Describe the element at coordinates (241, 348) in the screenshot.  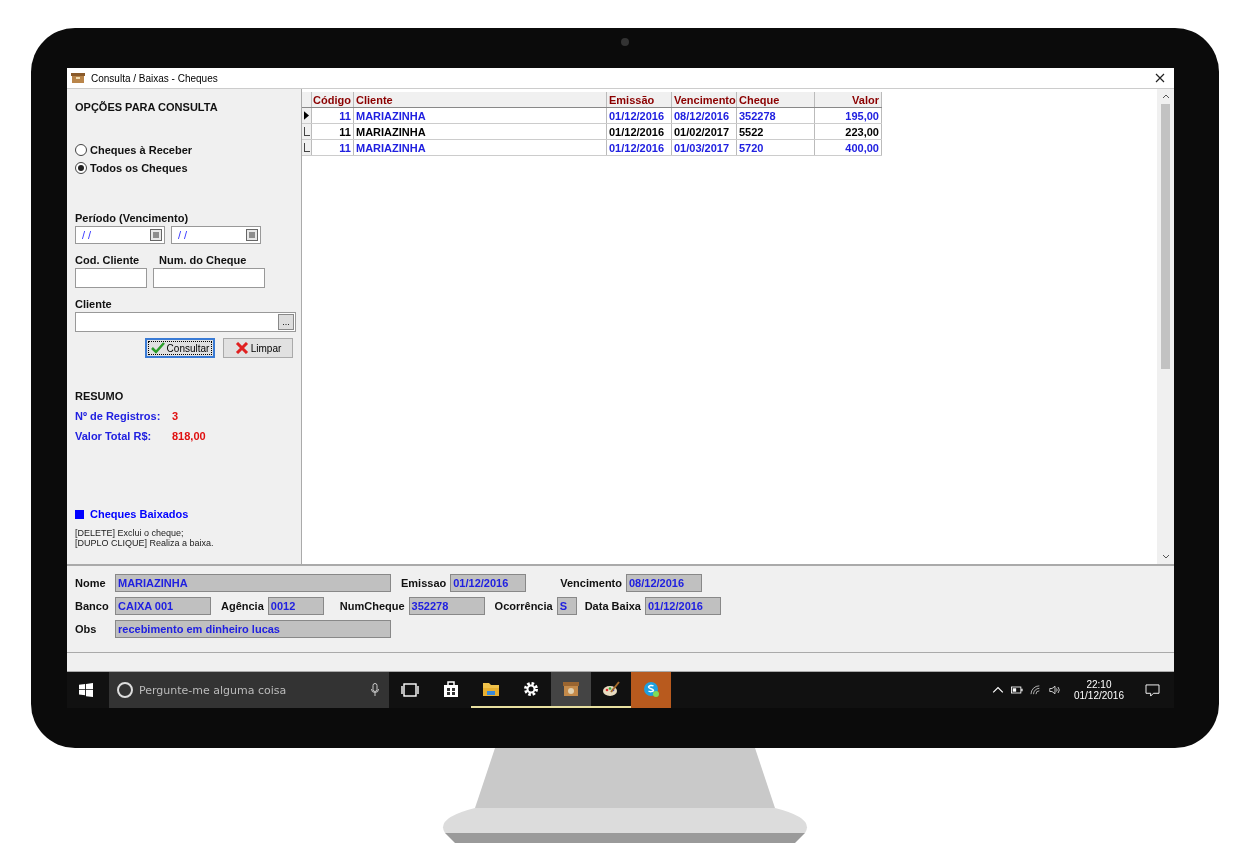
I see `cross-icon` at that location.